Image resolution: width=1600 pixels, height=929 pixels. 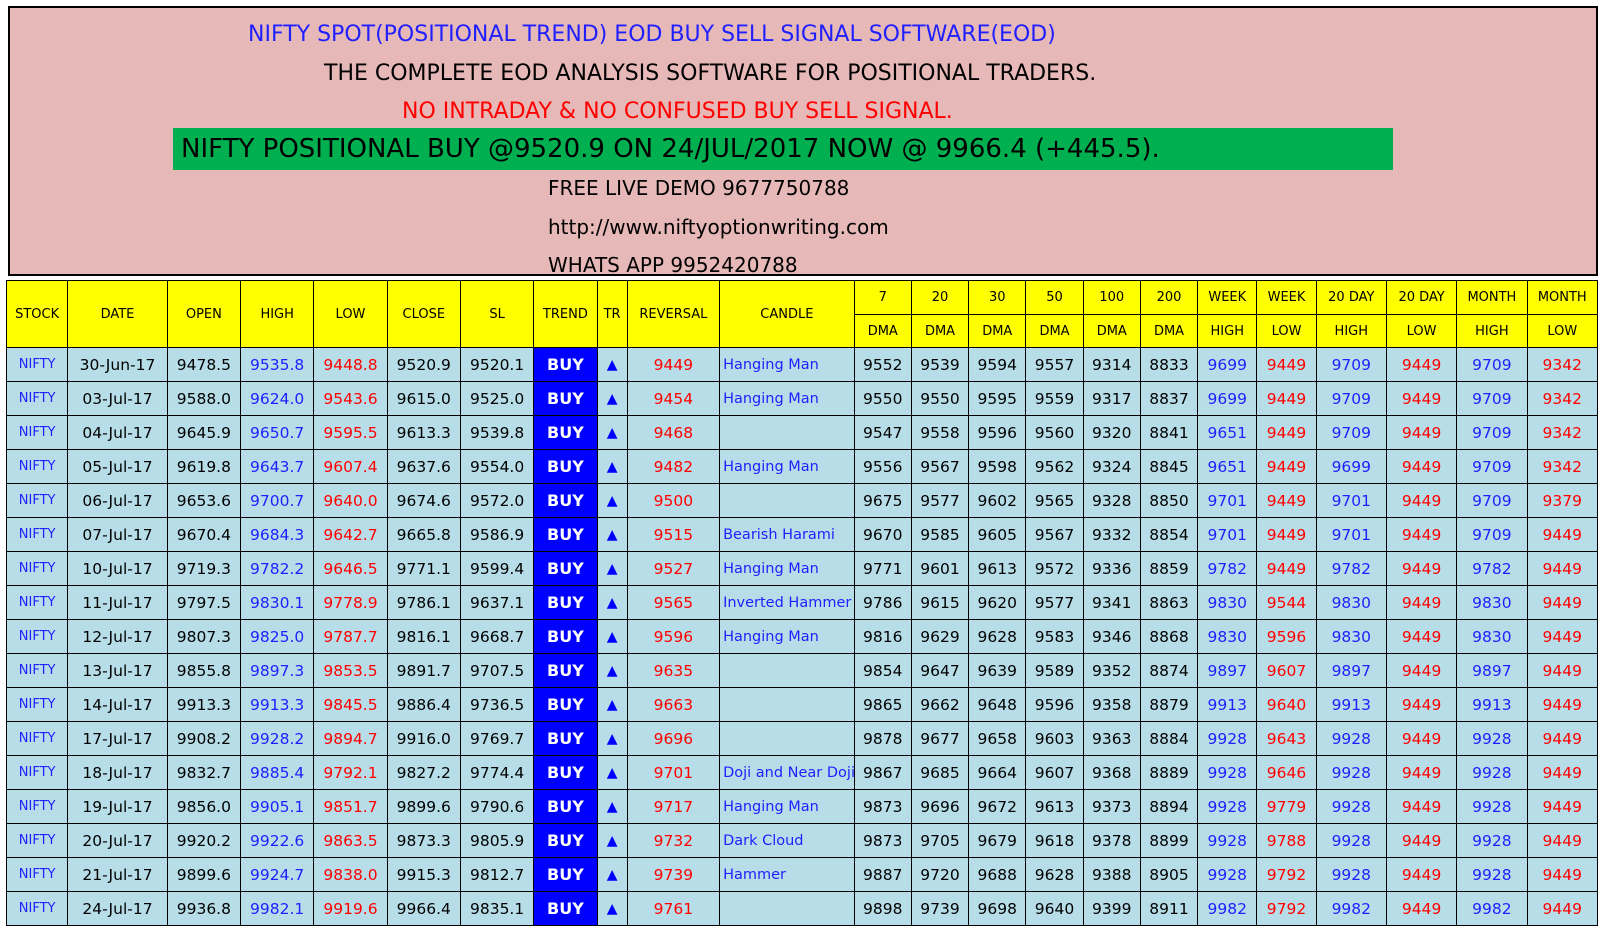 What do you see at coordinates (350, 704) in the screenshot?
I see `cell-low: 9845.5` at bounding box center [350, 704].